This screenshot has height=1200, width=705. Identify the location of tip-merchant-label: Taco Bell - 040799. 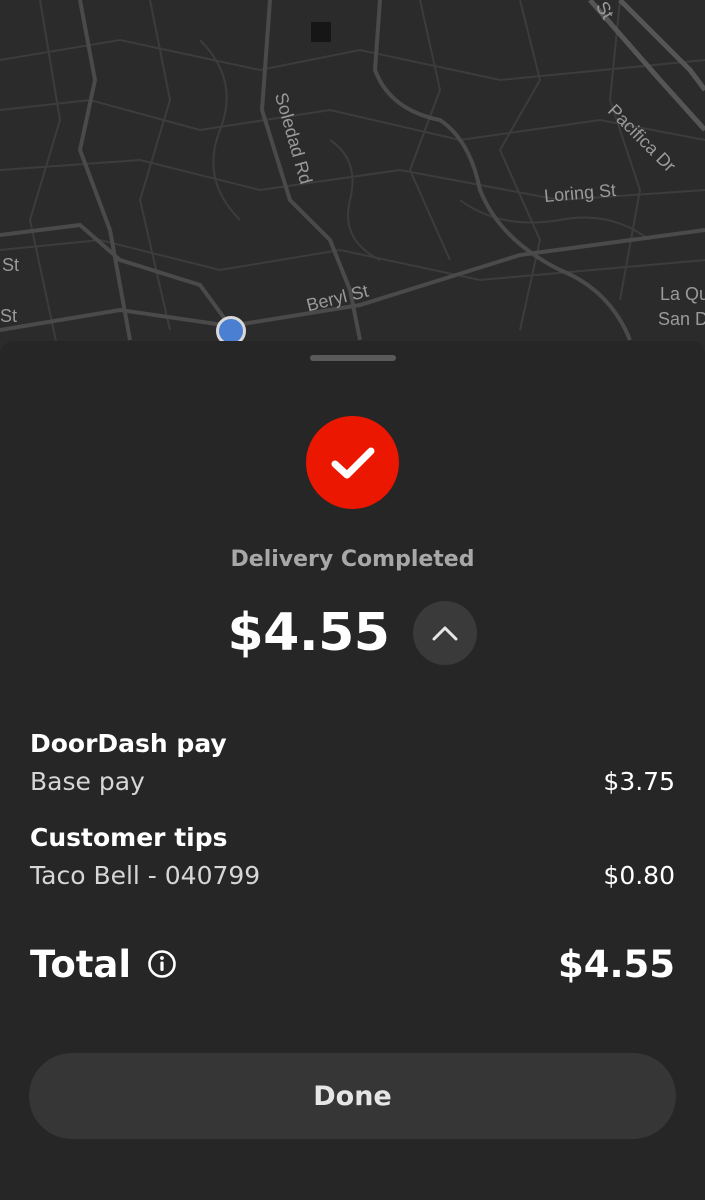
(145, 875).